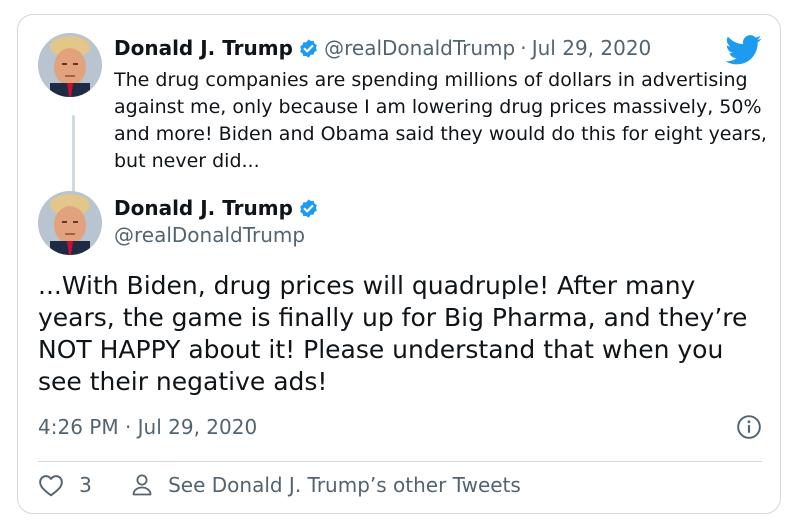 Image resolution: width=800 pixels, height=531 pixels. I want to click on thread-connector-line, so click(73, 154).